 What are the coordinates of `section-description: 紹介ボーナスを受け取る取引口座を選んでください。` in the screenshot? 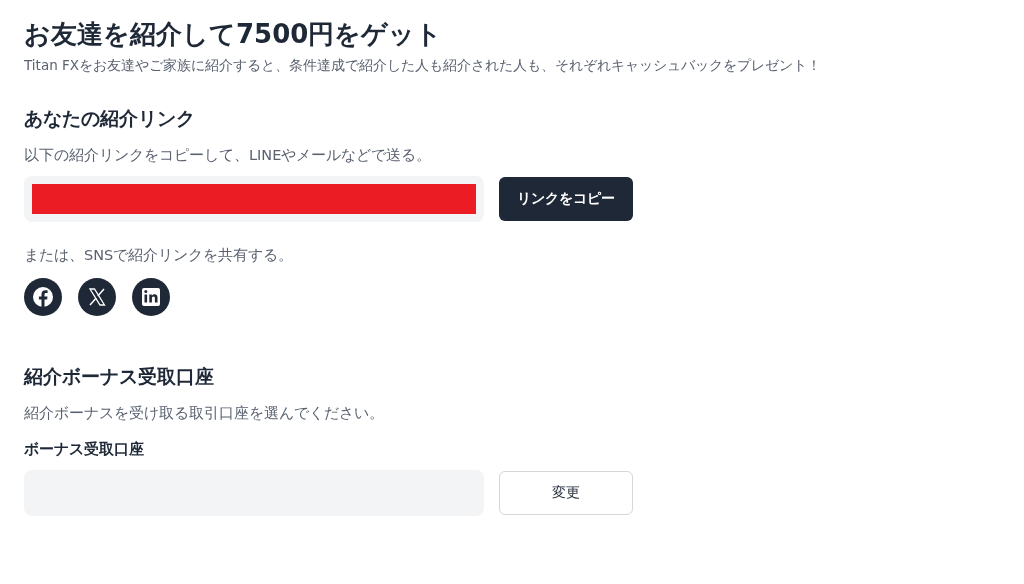 It's located at (204, 413).